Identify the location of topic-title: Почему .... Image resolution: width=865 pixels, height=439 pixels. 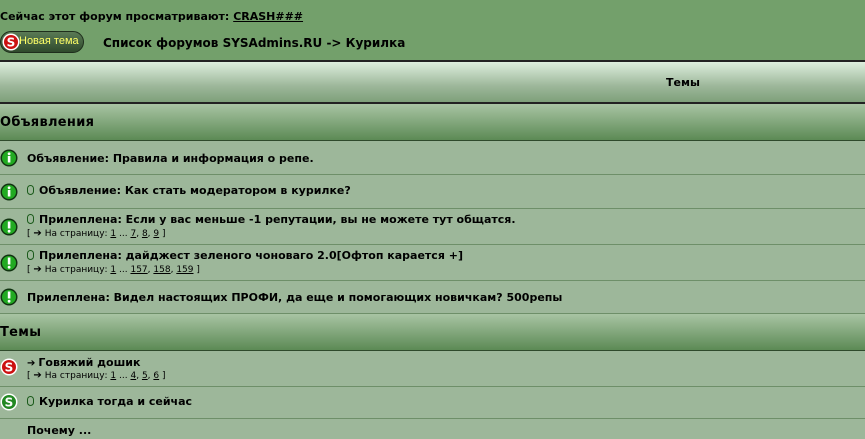
(59, 430).